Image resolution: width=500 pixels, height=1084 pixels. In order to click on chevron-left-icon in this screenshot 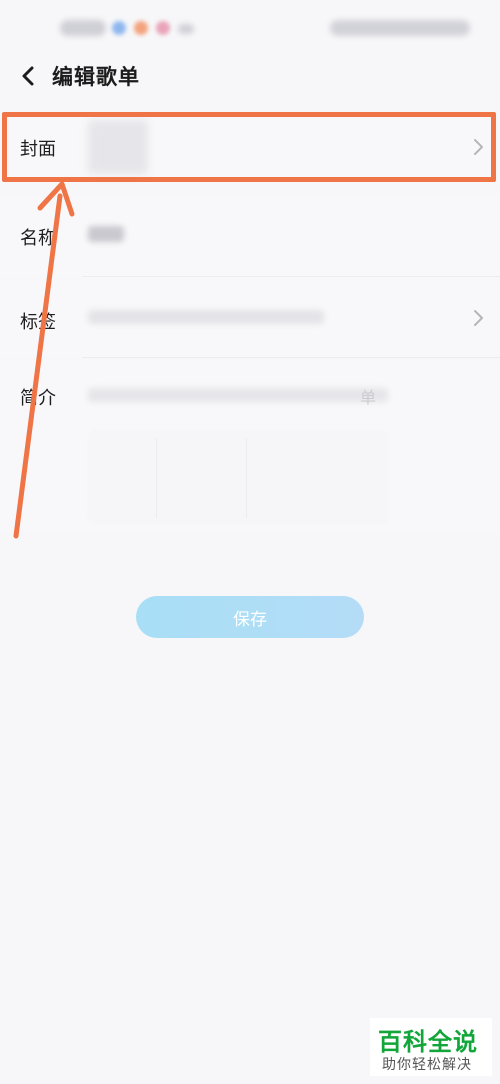, I will do `click(28, 76)`.